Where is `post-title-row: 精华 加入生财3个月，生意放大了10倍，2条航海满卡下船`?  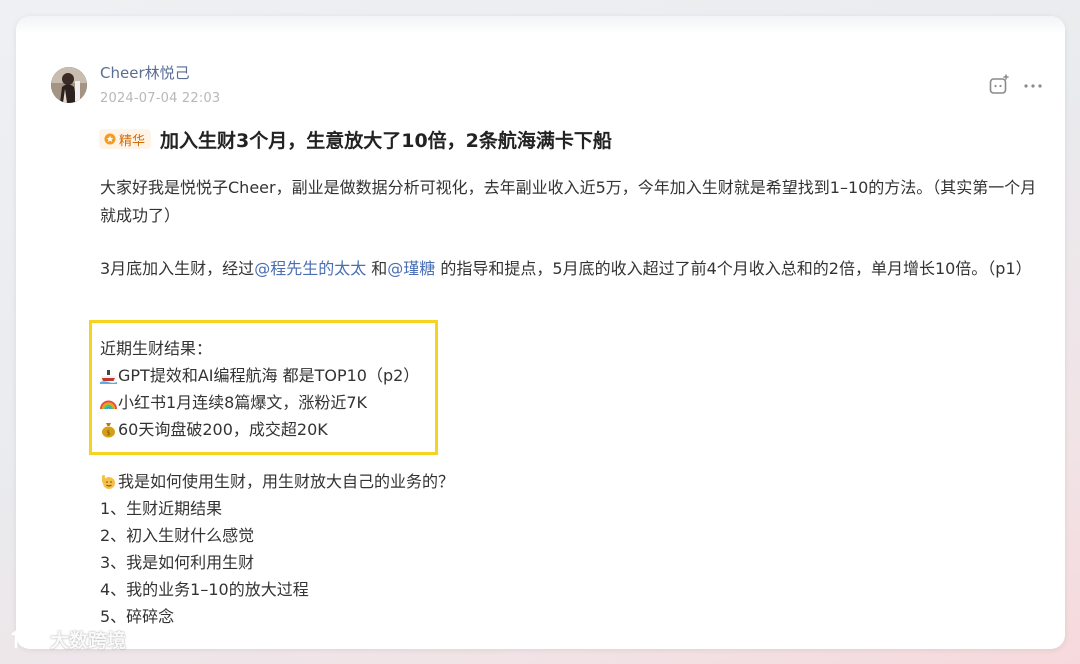 post-title-row: 精华 加入生财3个月，生意放大了10倍，2条航海满卡下船 is located at coordinates (355, 139).